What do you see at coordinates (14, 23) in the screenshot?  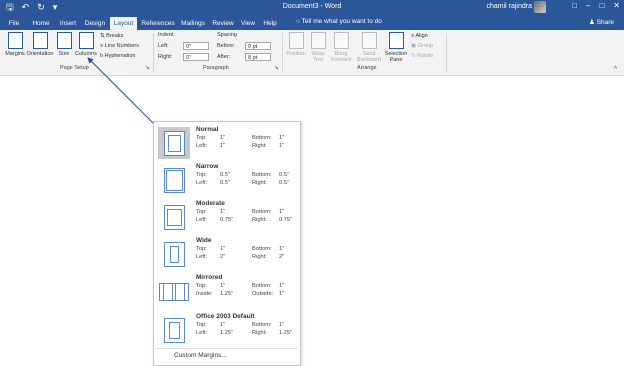 I see `tab-file: File` at bounding box center [14, 23].